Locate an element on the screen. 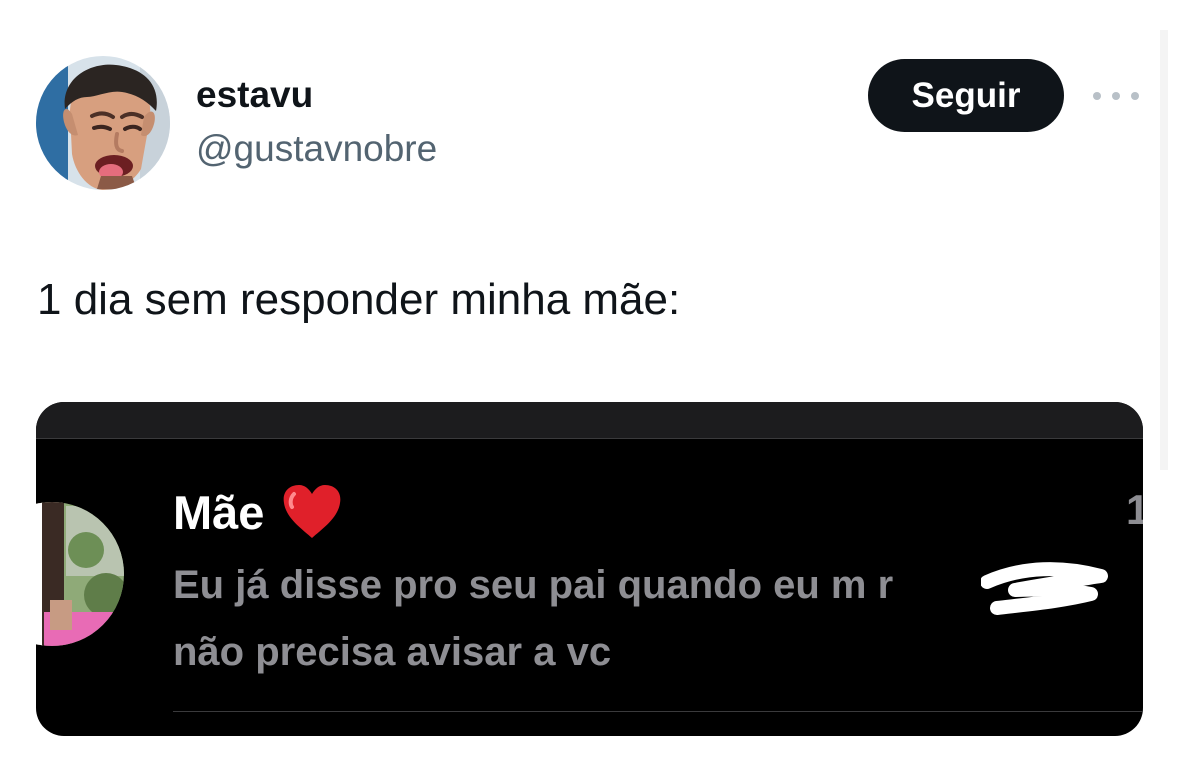 This screenshot has width=1179, height=784. follow-button: Seguir is located at coordinates (966, 95).